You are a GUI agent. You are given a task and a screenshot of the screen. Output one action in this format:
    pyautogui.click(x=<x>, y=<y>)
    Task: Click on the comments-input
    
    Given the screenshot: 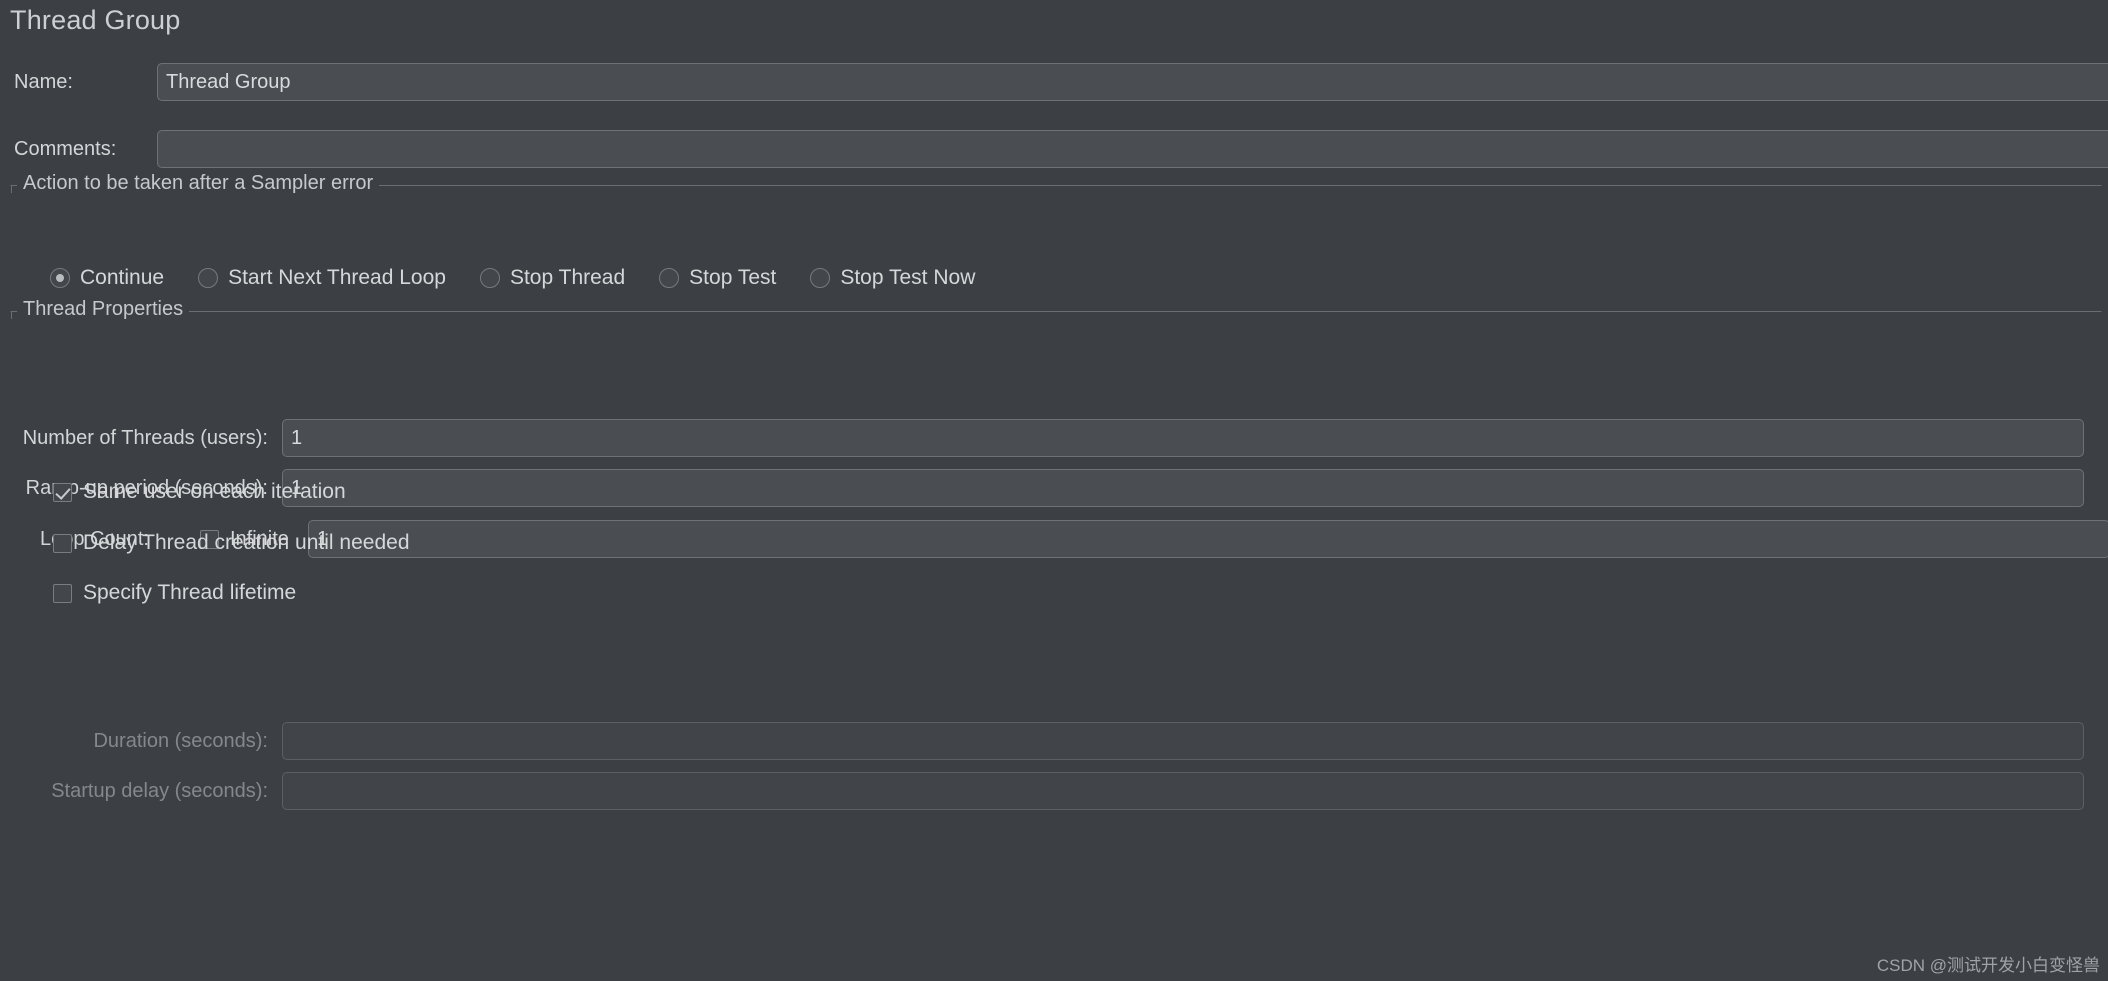 What is the action you would take?
    pyautogui.click(x=1132, y=149)
    